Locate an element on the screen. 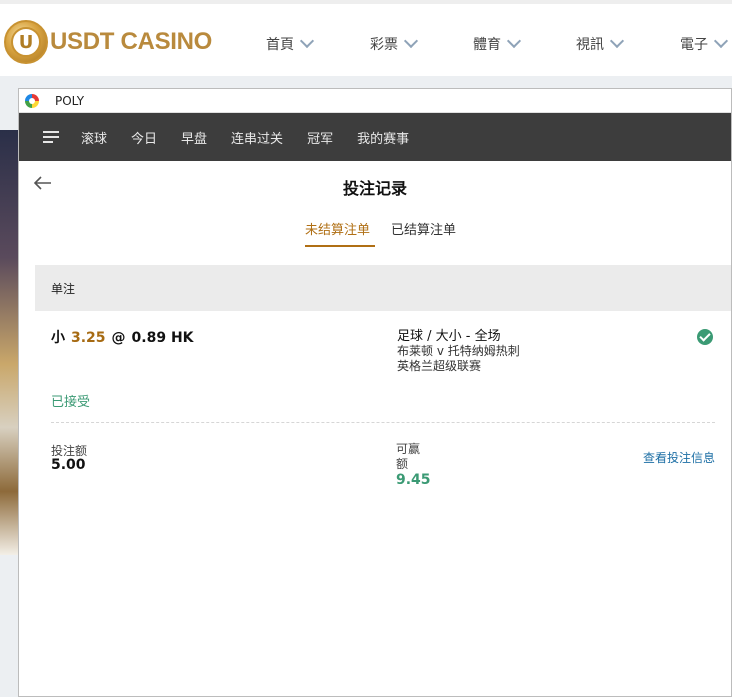 The height and width of the screenshot is (697, 732). nav-item-live: 視訊 is located at coordinates (600, 43).